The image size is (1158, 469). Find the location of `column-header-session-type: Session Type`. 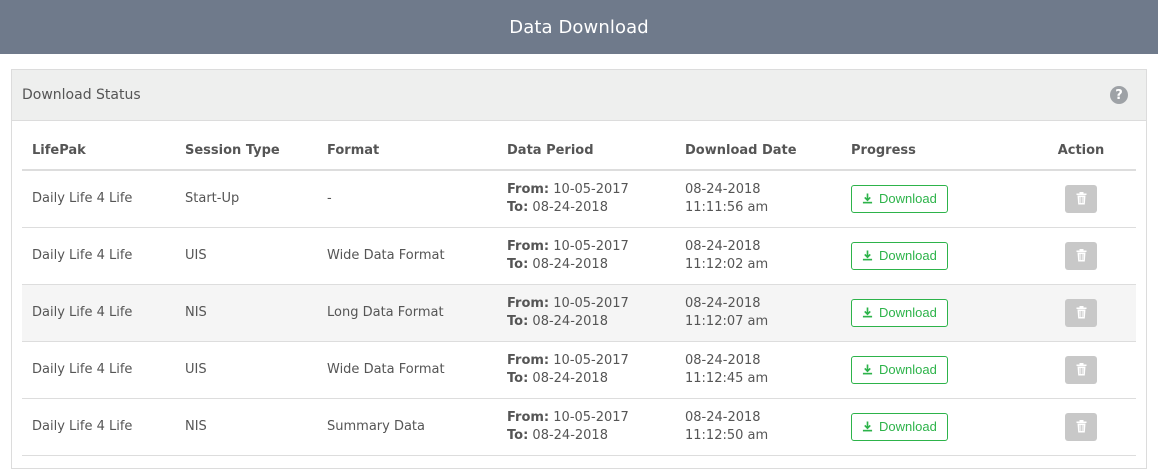

column-header-session-type: Session Type is located at coordinates (246, 151).